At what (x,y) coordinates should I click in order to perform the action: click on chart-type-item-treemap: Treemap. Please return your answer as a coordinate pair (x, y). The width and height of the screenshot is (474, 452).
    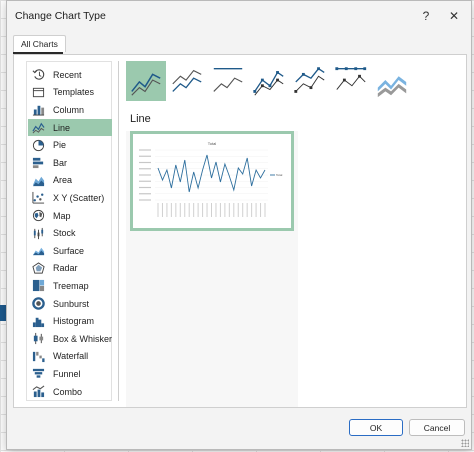
    Looking at the image, I should click on (70, 286).